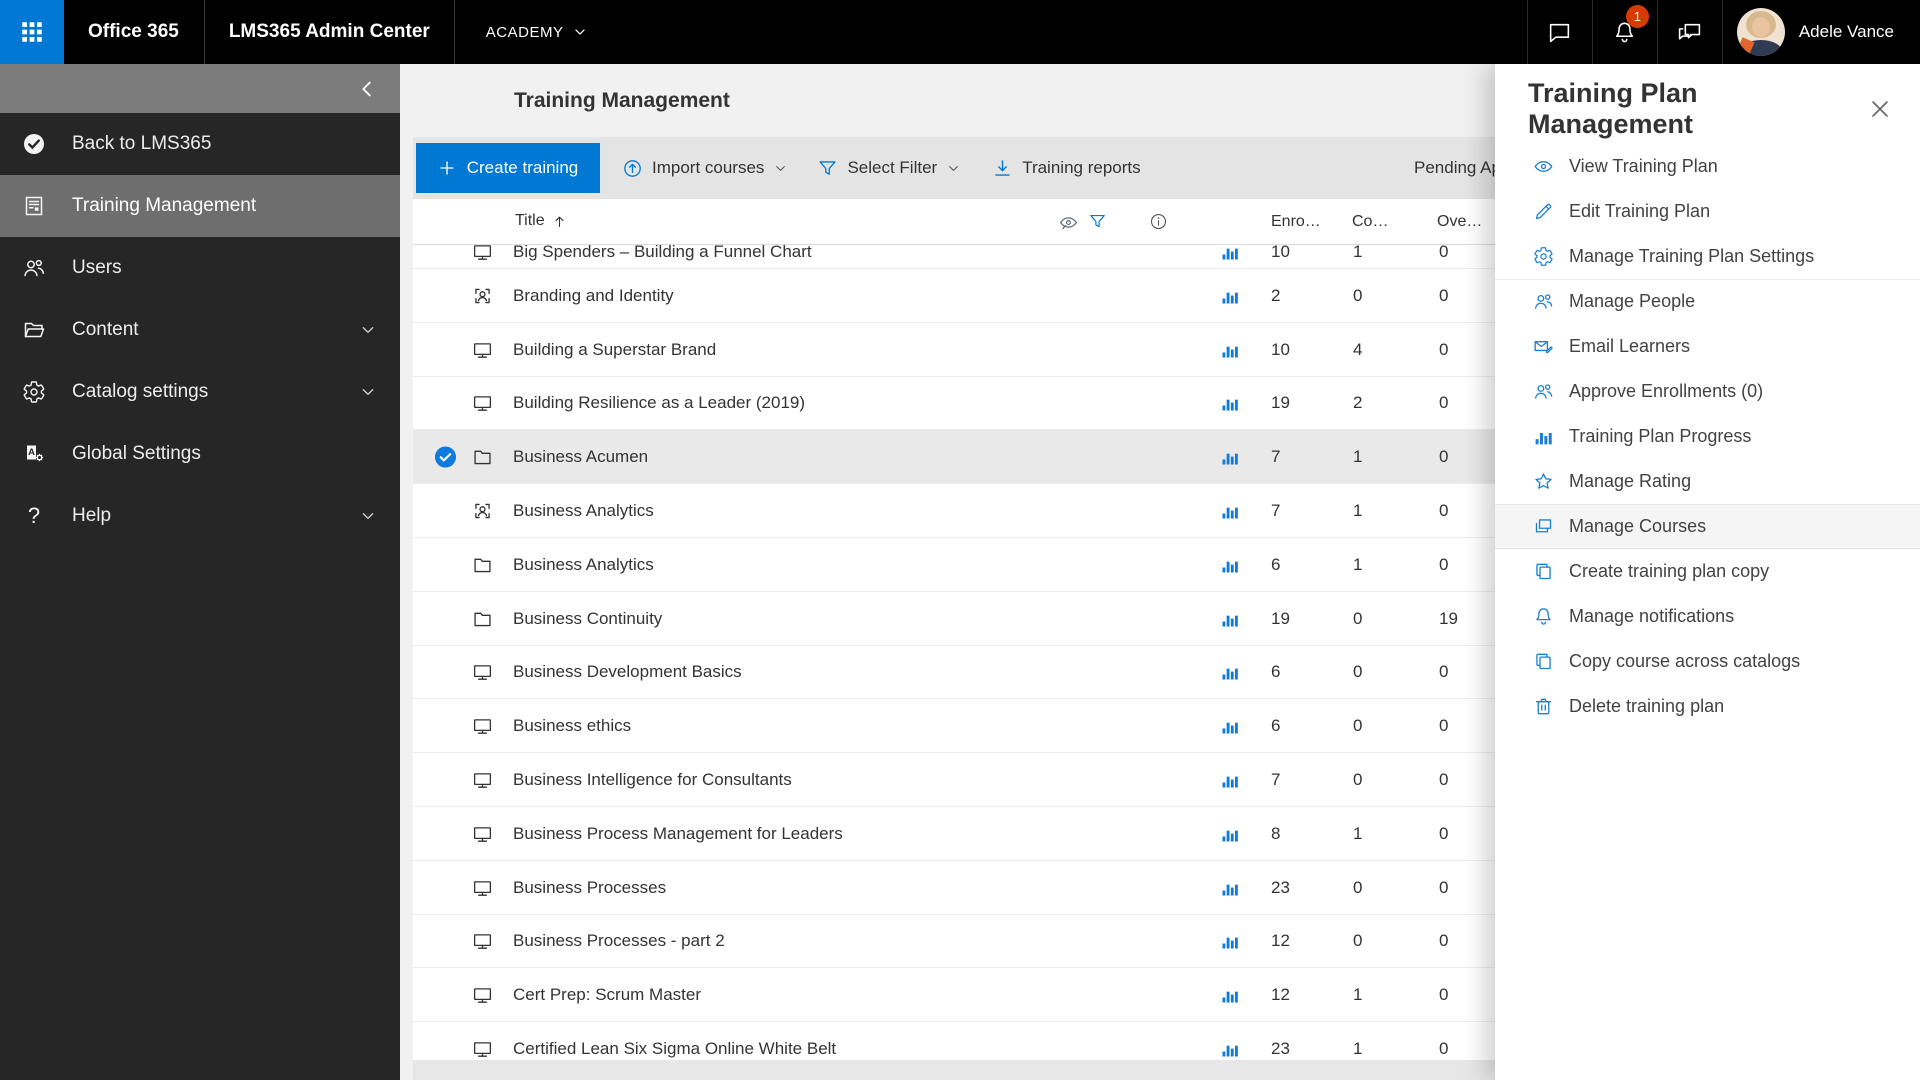 The width and height of the screenshot is (1920, 1080). Describe the element at coordinates (522, 167) in the screenshot. I see `create-training-label: Create training` at that location.